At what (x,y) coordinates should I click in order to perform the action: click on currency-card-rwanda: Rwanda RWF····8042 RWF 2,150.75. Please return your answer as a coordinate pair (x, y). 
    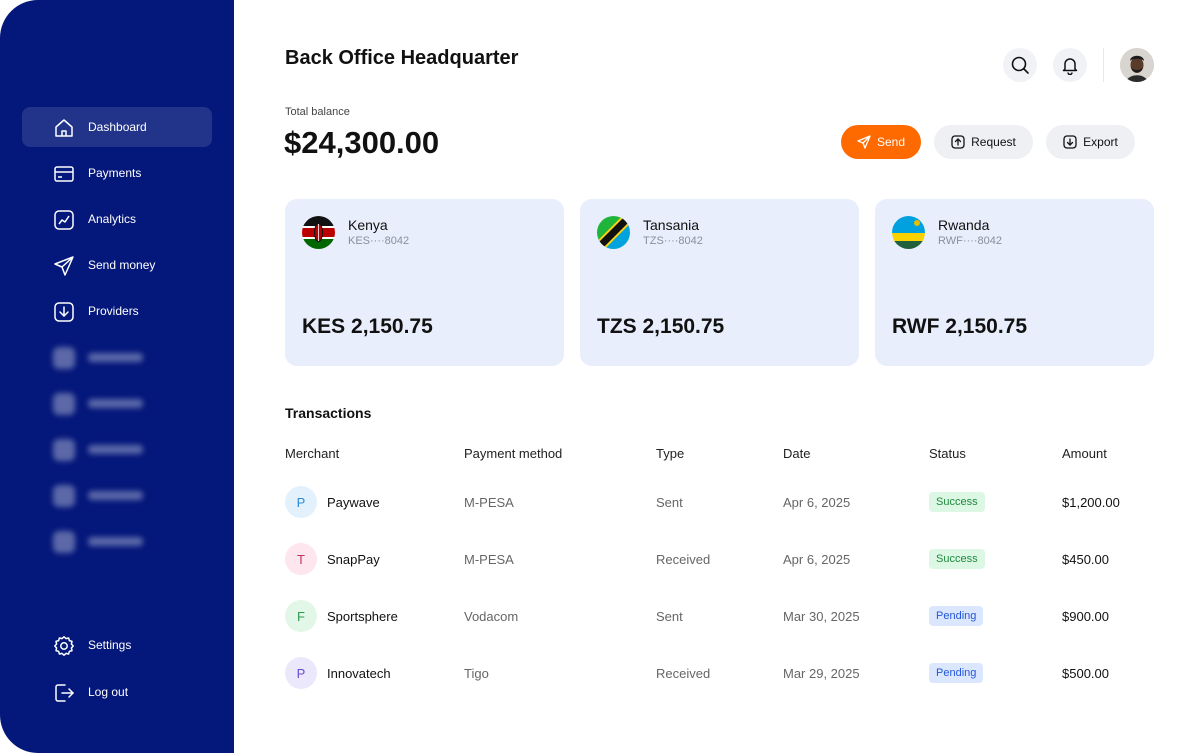
    Looking at the image, I should click on (1014, 282).